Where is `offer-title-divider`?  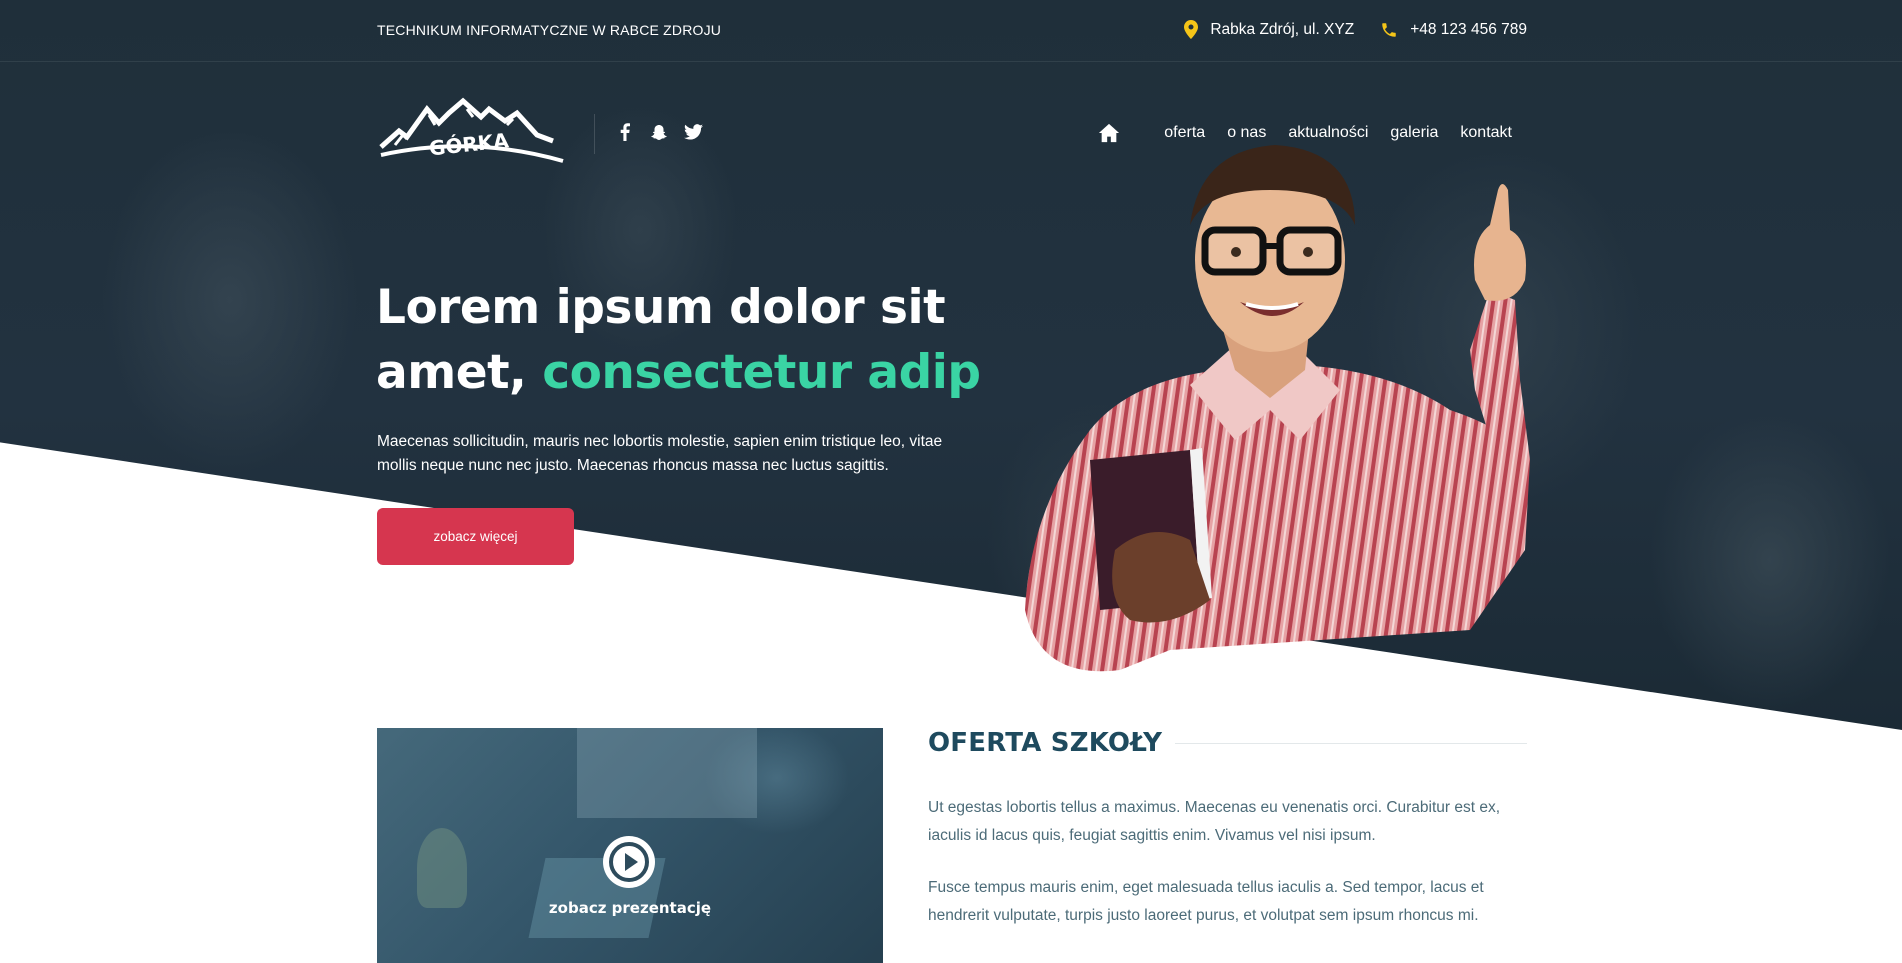 offer-title-divider is located at coordinates (1351, 743).